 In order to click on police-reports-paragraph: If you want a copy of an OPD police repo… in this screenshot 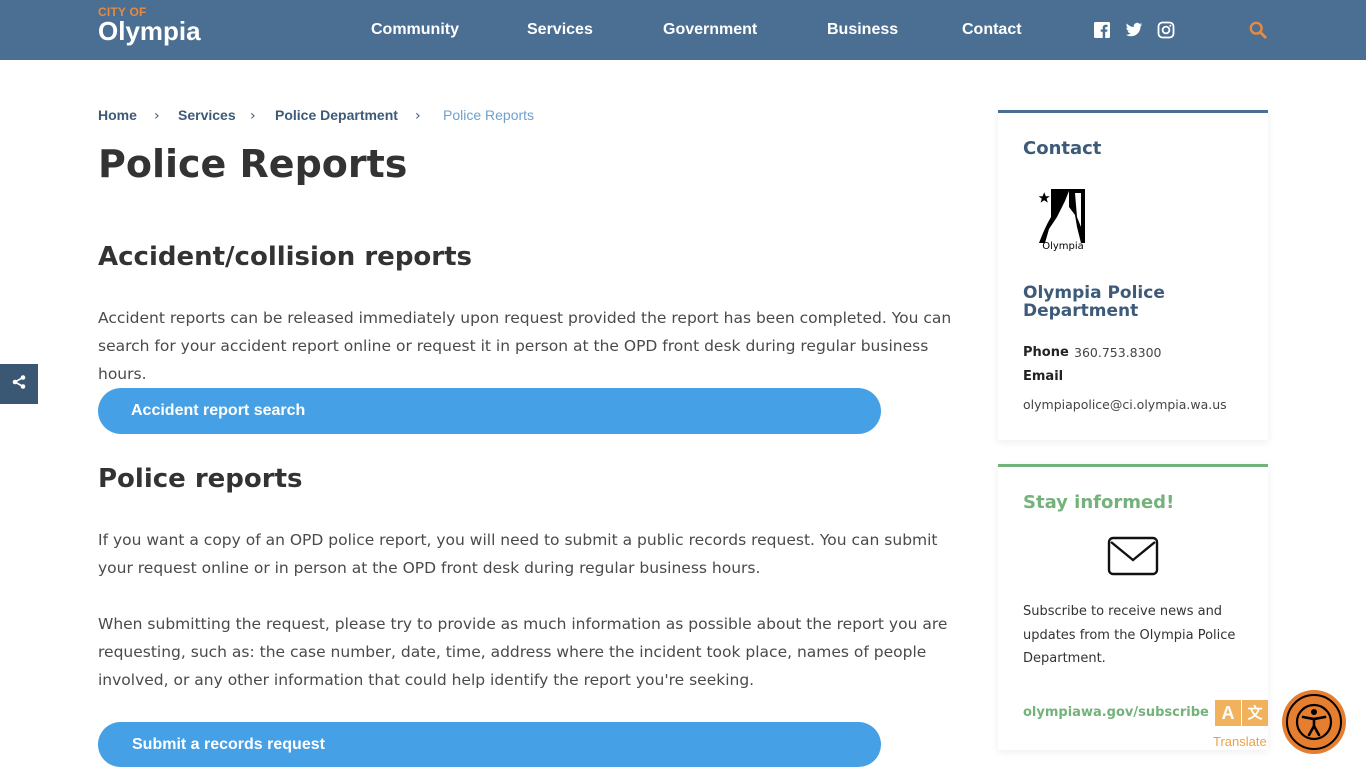, I will do `click(518, 554)`.